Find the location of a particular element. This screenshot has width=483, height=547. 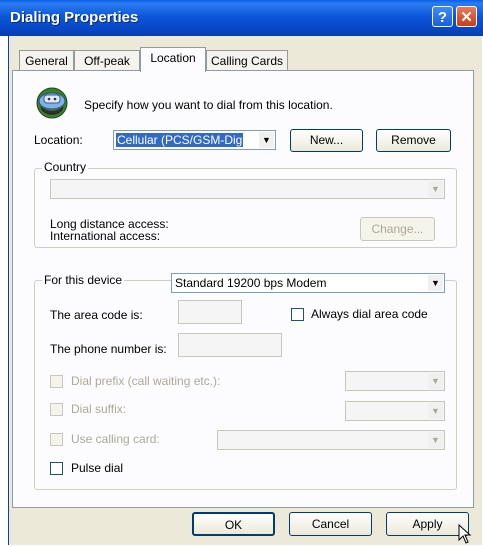

area-code-label: The area code is: is located at coordinates (96, 315).